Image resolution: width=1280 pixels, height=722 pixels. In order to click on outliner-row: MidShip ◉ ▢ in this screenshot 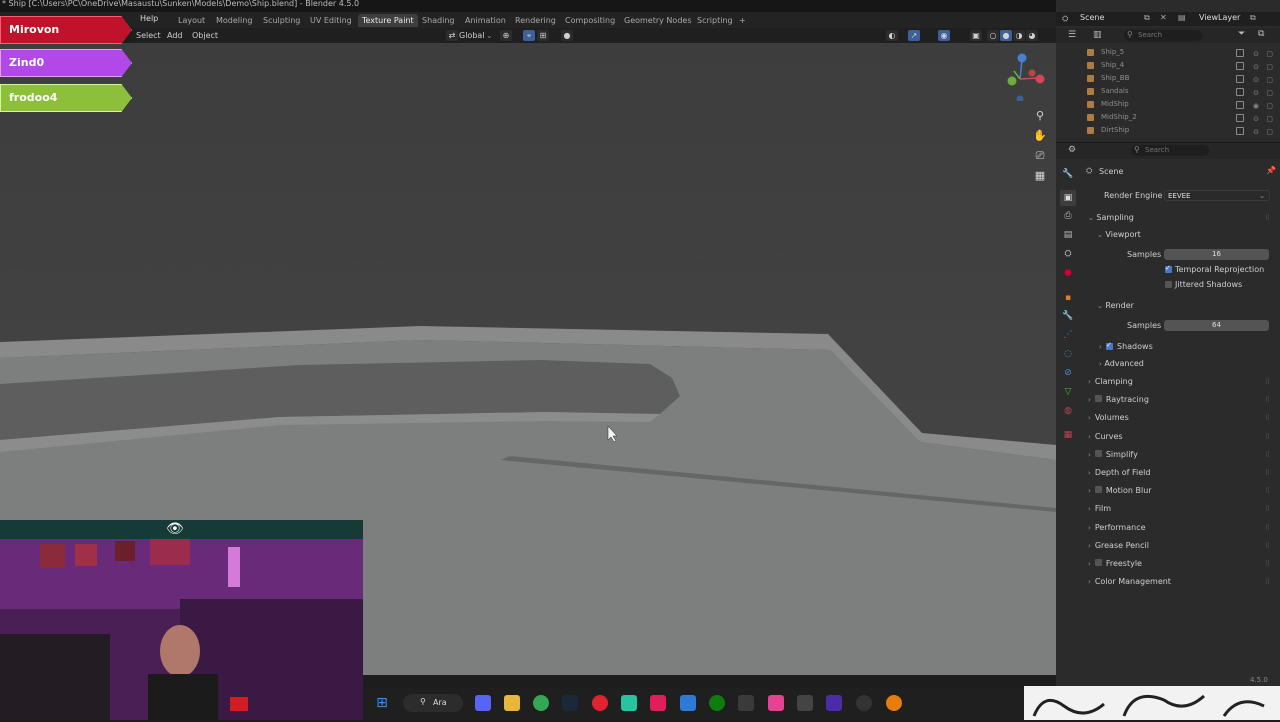, I will do `click(1179, 104)`.